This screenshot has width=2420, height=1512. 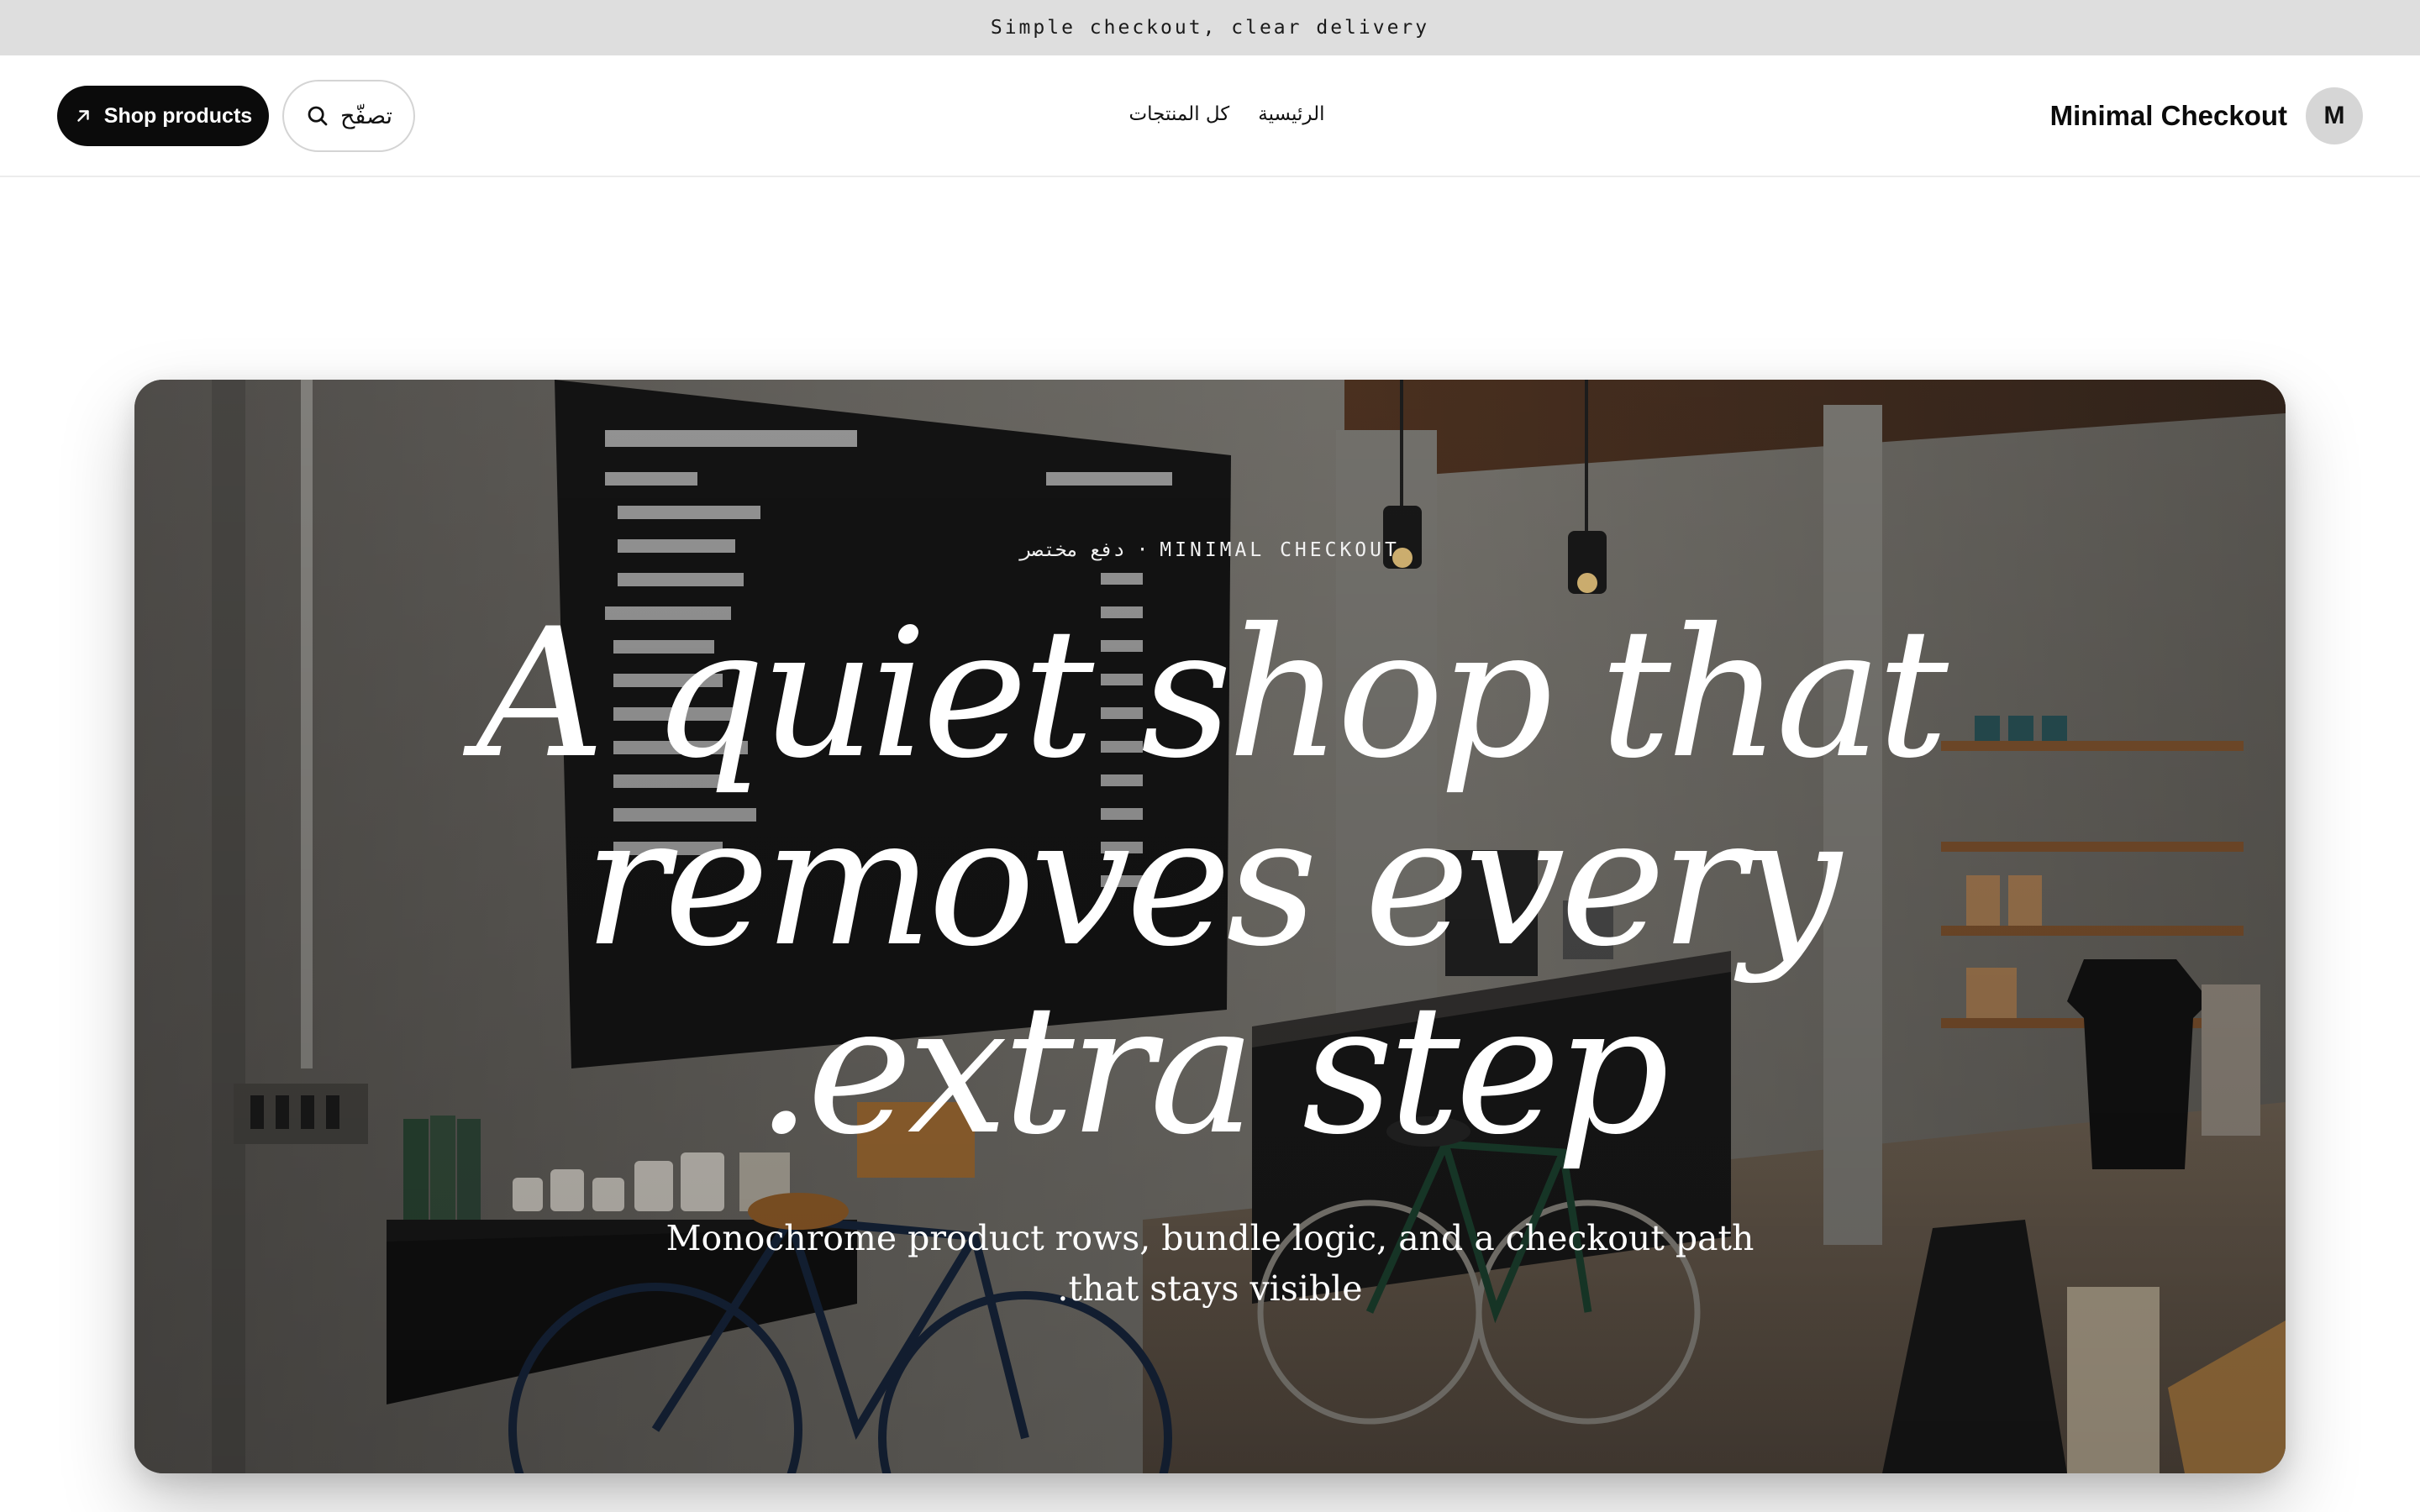 I want to click on brand-name: Minimal Checkout, so click(x=2168, y=116).